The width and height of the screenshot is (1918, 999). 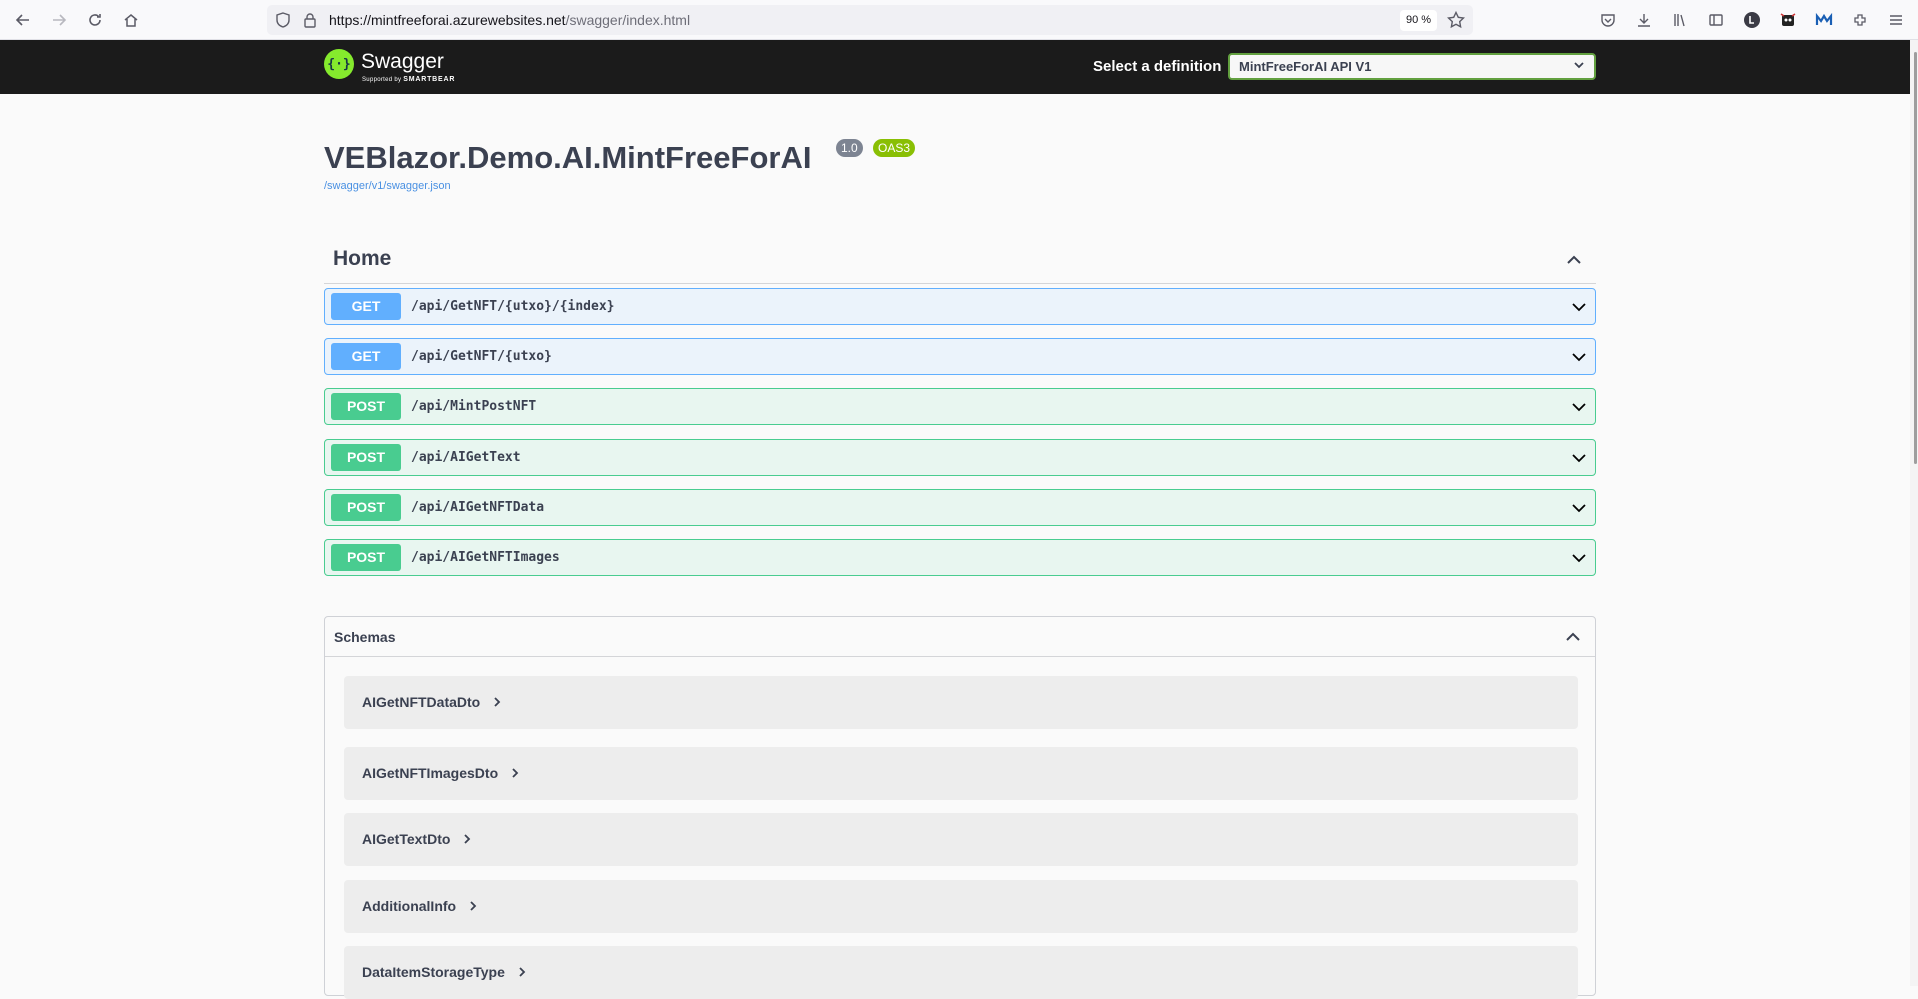 What do you see at coordinates (961, 773) in the screenshot?
I see `schema-model-aigetnftimagesdto: AIGetNFTImagesDto` at bounding box center [961, 773].